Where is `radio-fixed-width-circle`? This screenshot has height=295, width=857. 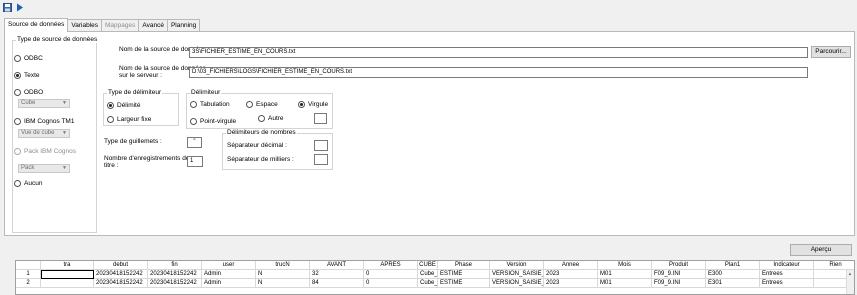 radio-fixed-width-circle is located at coordinates (110, 119).